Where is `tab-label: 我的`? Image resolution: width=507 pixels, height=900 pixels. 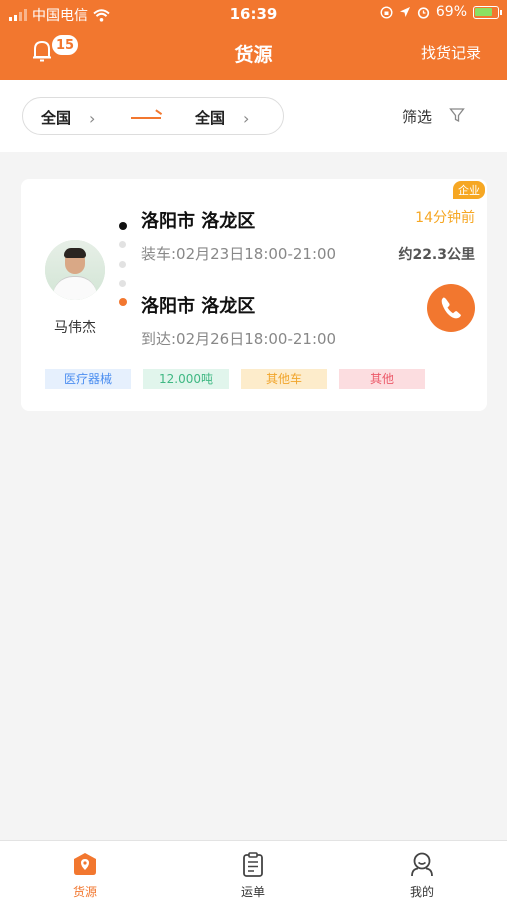
tab-label: 我的 is located at coordinates (421, 892).